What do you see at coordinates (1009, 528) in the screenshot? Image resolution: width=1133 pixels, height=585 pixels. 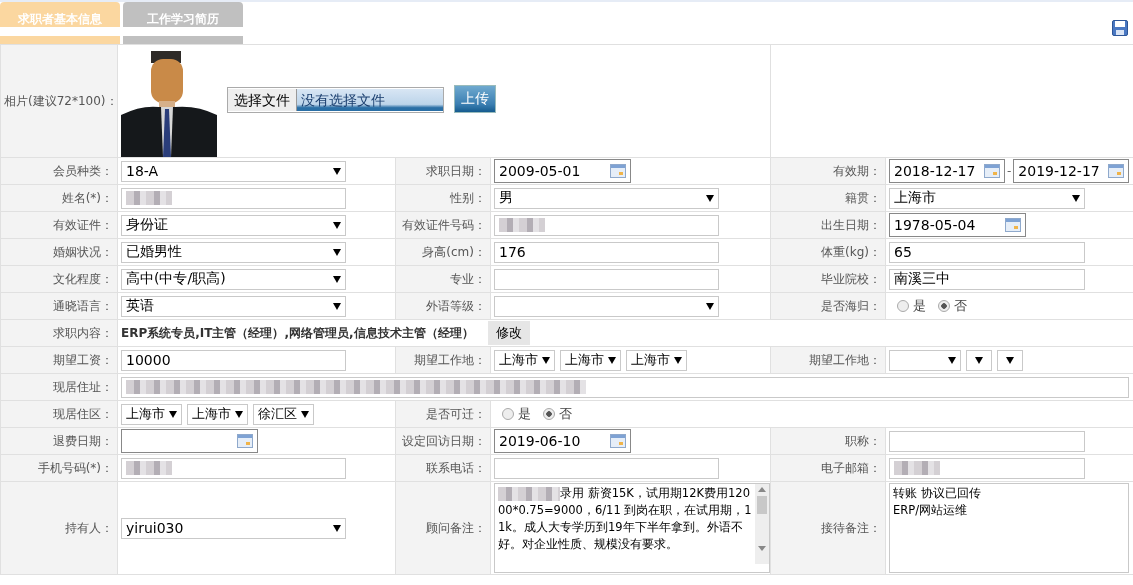 I see `text-area: 转账 协议已回传 ERP/网站运维` at bounding box center [1009, 528].